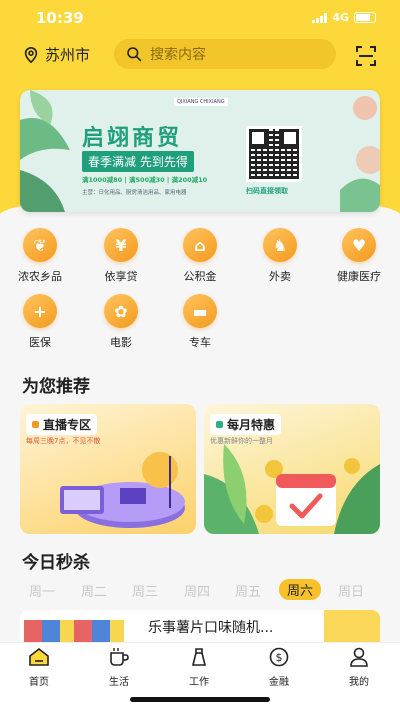 This screenshot has height=711, width=400. I want to click on service-label: 浓农乡品, so click(40, 276).